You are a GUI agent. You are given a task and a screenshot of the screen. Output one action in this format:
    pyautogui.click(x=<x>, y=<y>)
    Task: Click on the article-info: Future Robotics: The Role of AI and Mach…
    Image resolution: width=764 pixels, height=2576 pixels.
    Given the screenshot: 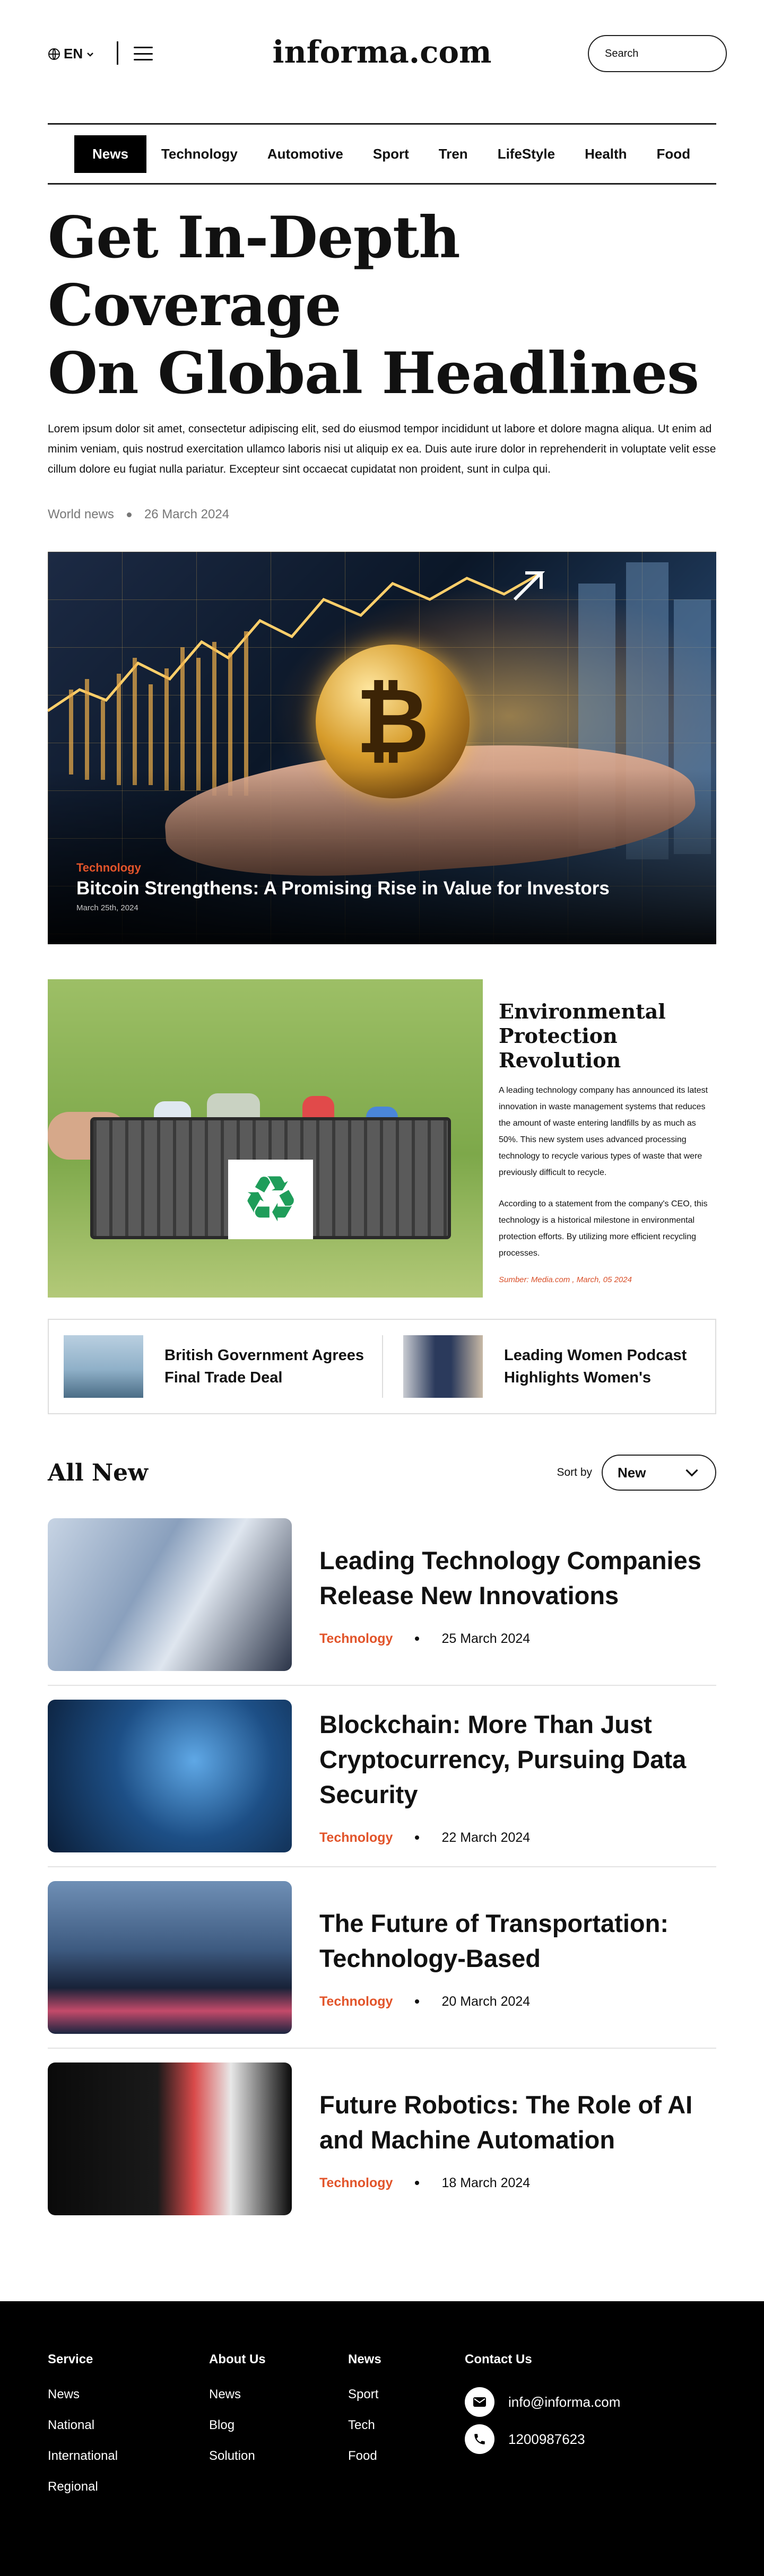 What is the action you would take?
    pyautogui.click(x=504, y=2139)
    